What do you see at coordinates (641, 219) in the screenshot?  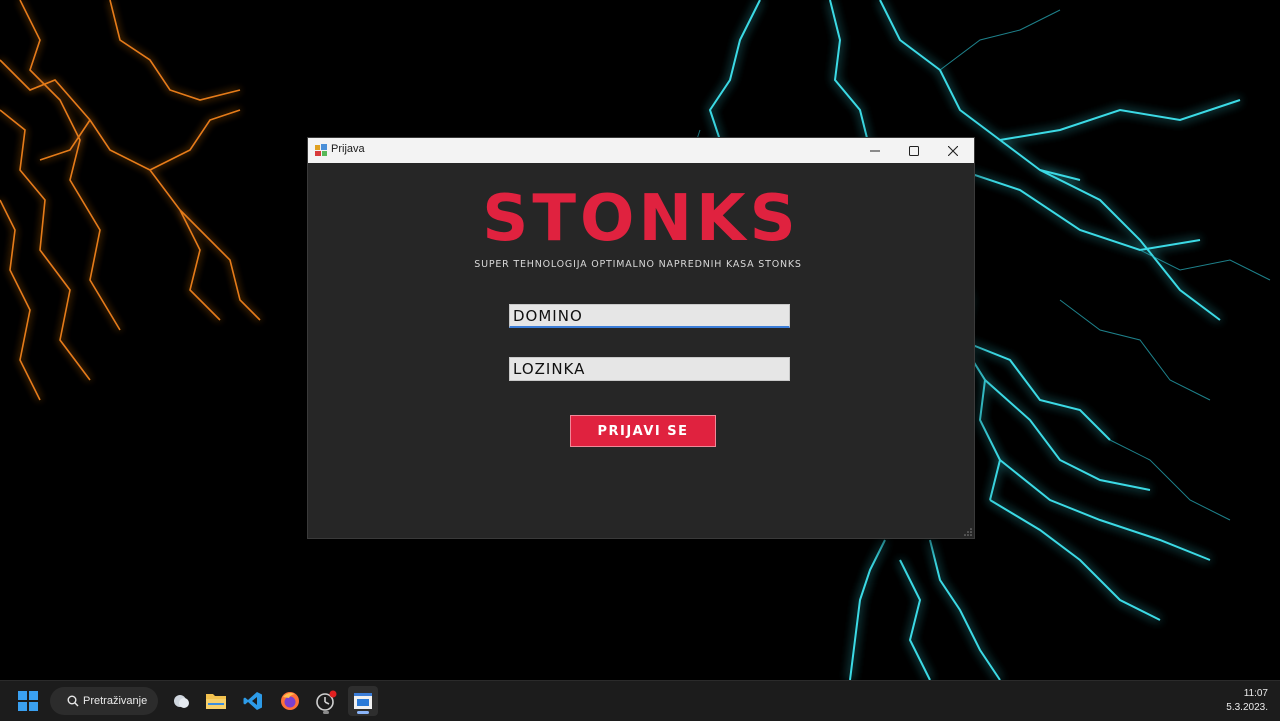 I see `app-logo: STONKS` at bounding box center [641, 219].